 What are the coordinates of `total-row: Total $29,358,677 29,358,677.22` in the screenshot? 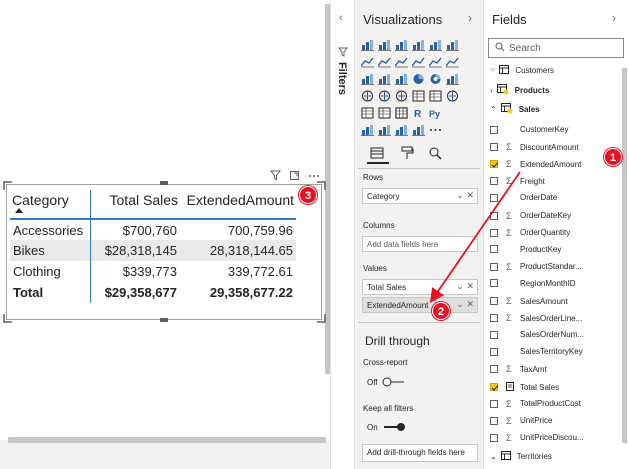 It's located at (153, 292).